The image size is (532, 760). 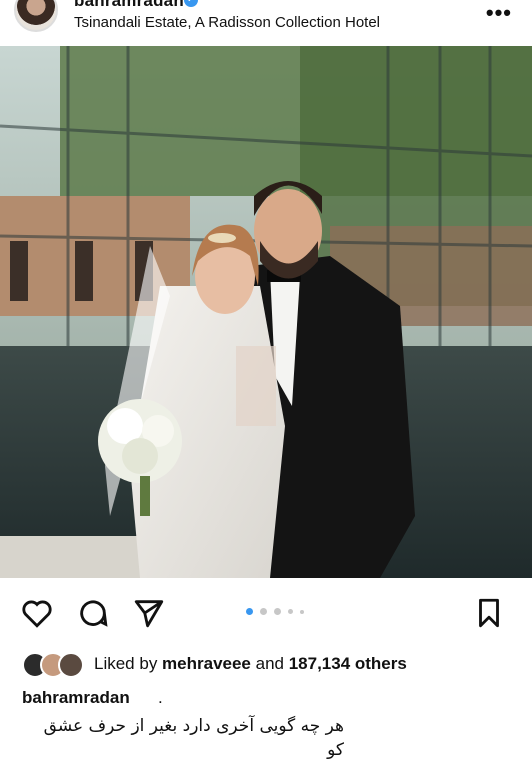 I want to click on likes-count: 187,134 others, so click(x=348, y=663).